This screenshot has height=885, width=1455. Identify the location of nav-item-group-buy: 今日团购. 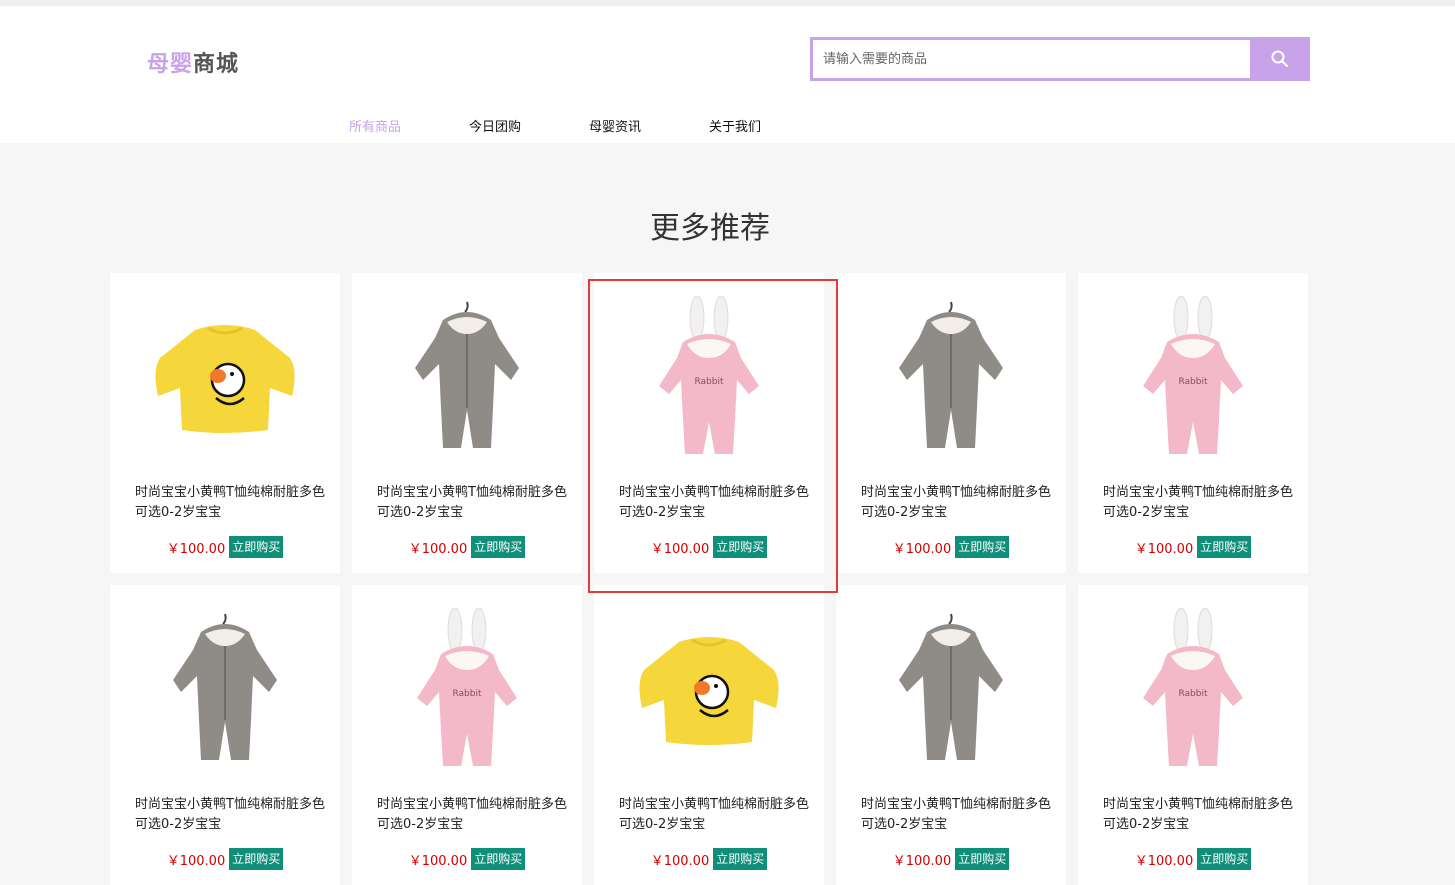
(529, 125).